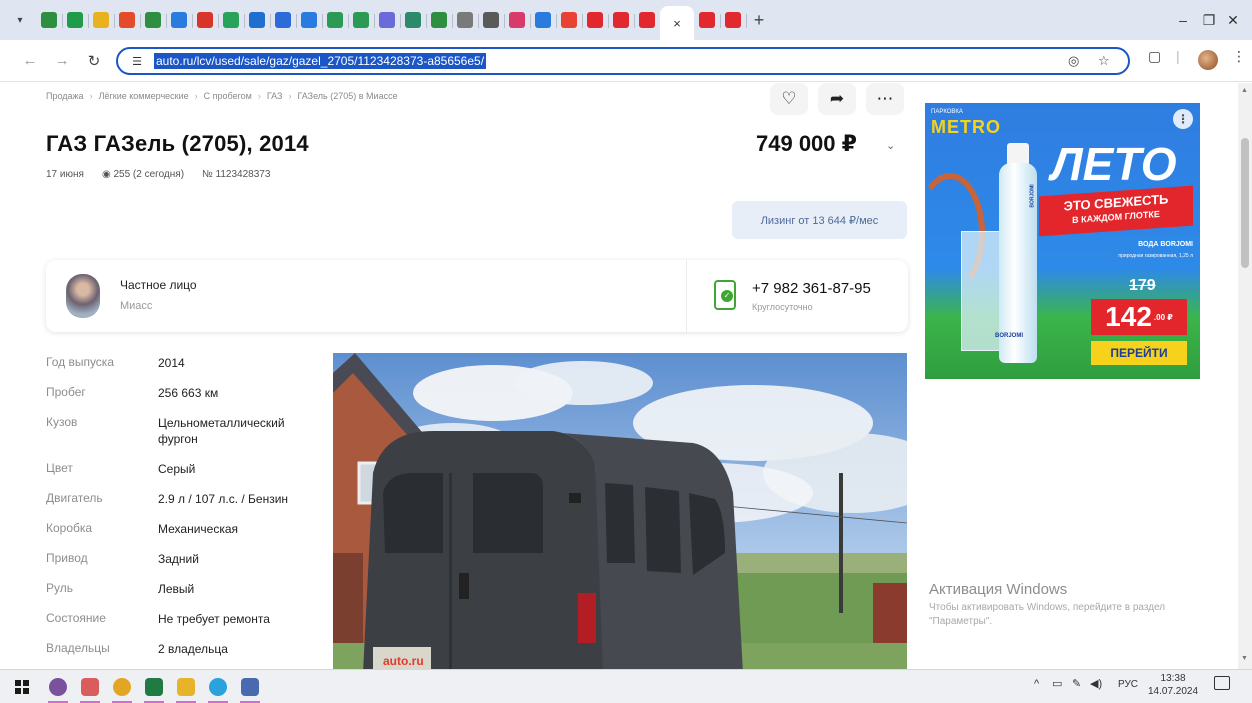  What do you see at coordinates (228, 96) in the screenshot?
I see `breadcrumb-link: С пробегом` at bounding box center [228, 96].